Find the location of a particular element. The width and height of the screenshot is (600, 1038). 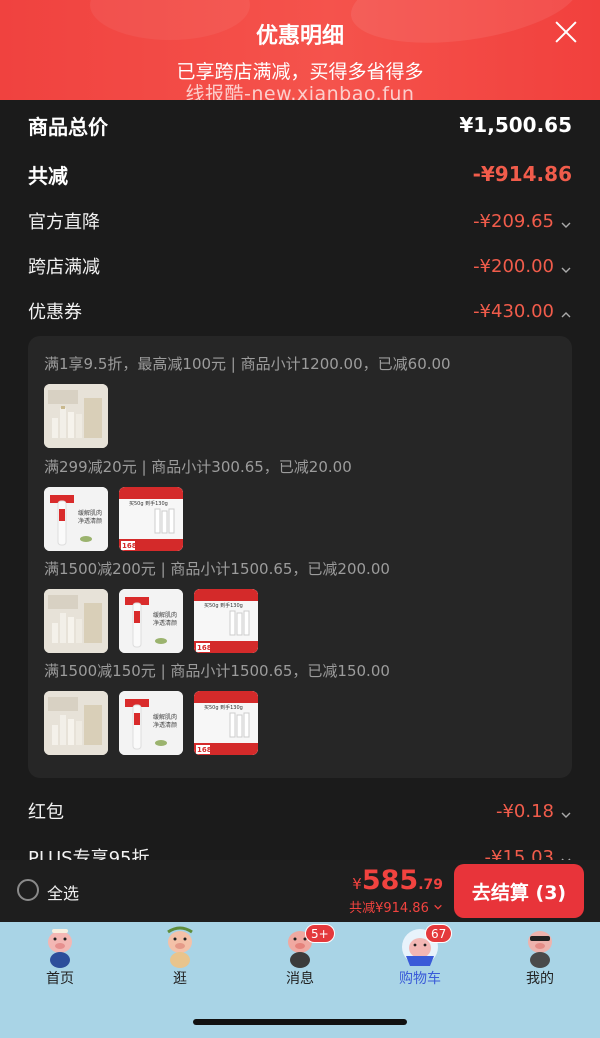

detail-label: 跨店满减 is located at coordinates (64, 267).